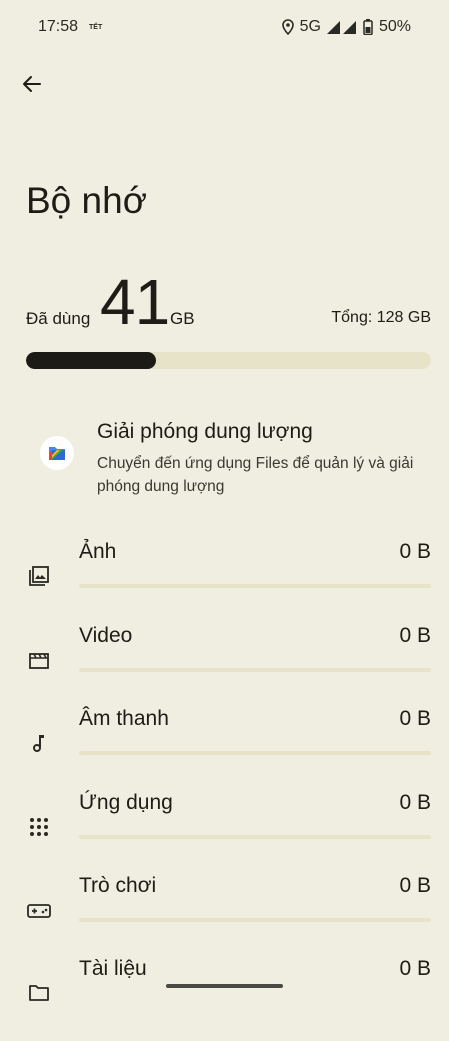 This screenshot has height=1041, width=449. I want to click on used-value: 41, so click(135, 302).